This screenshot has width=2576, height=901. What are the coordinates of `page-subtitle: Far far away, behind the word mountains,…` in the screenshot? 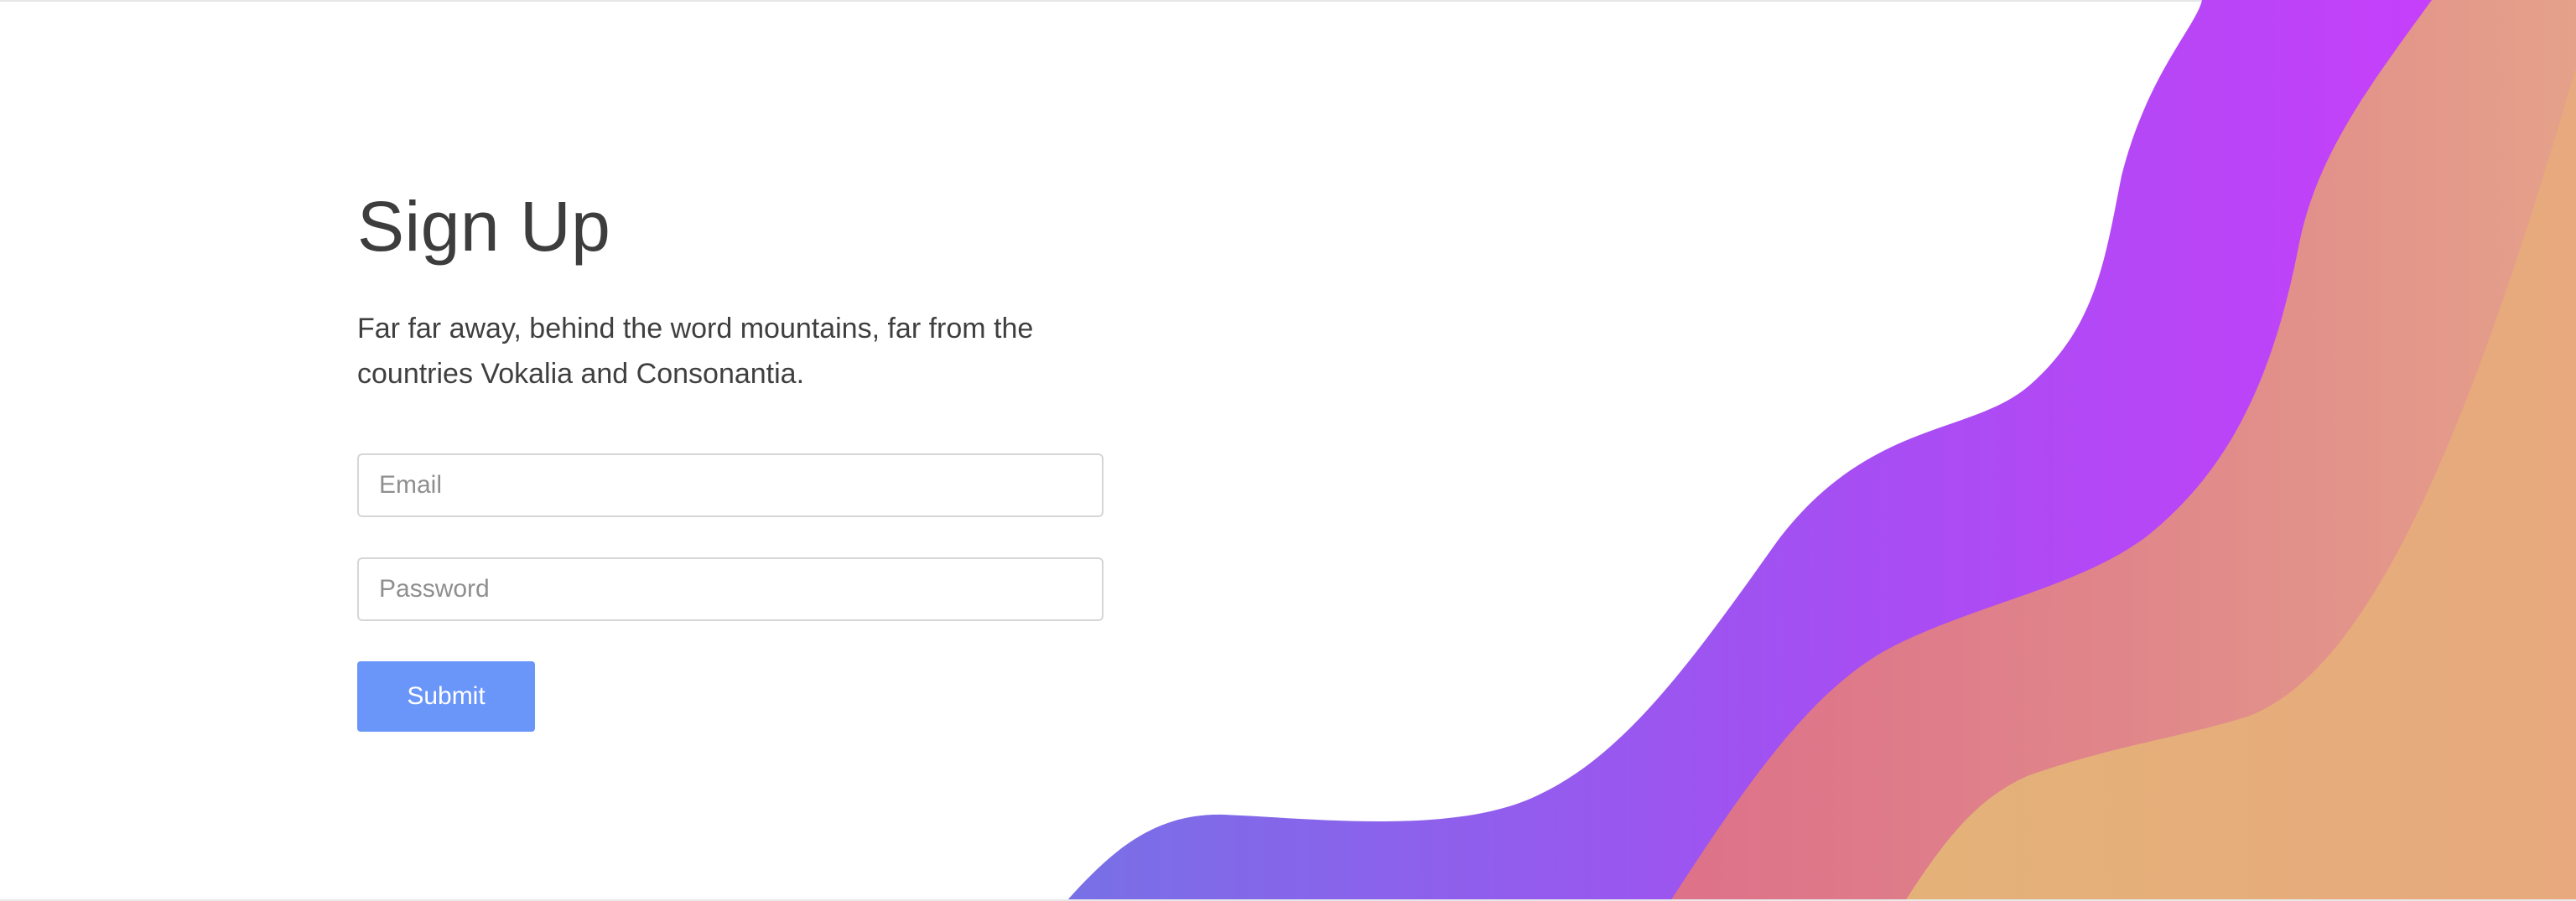 It's located at (695, 351).